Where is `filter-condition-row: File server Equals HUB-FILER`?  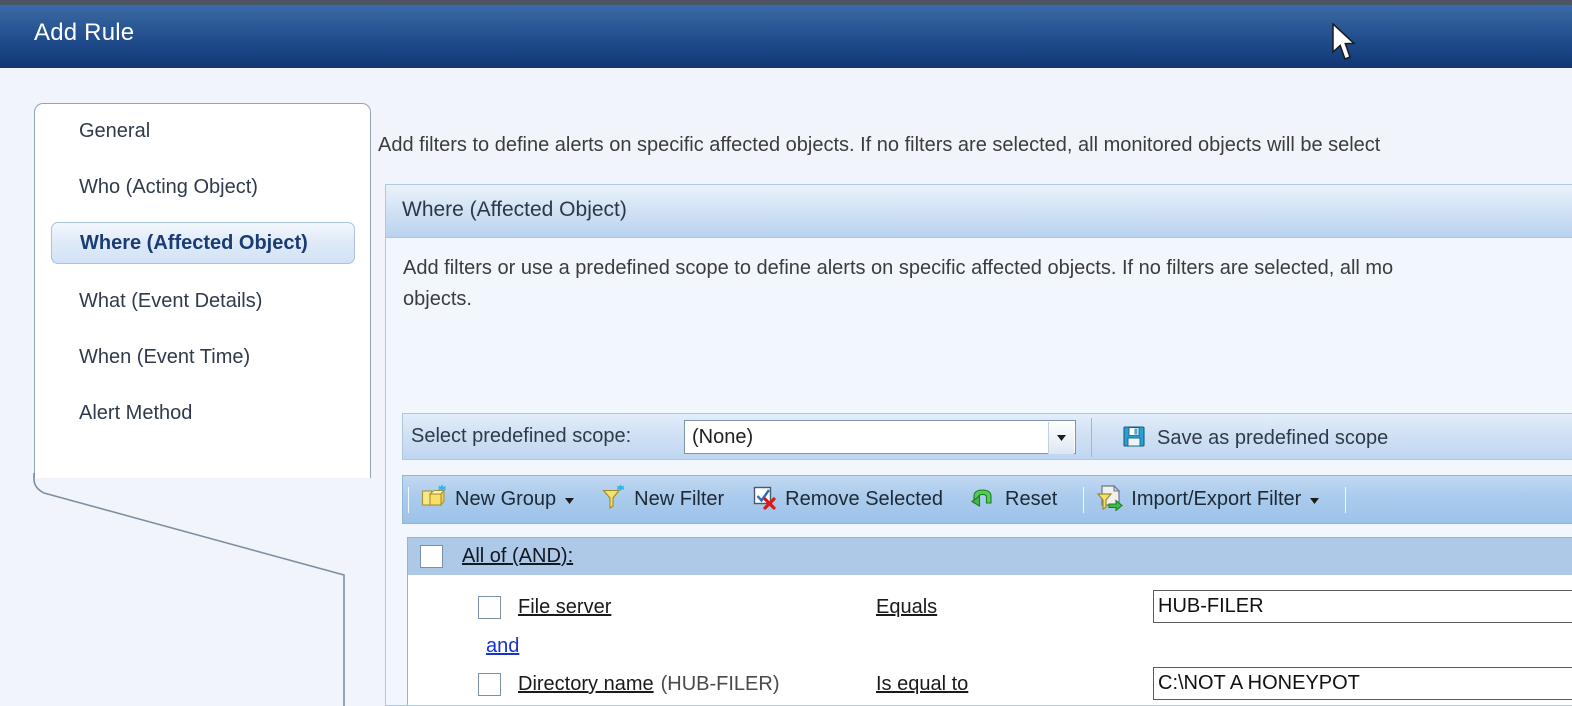 filter-condition-row: File server Equals HUB-FILER is located at coordinates (990, 608).